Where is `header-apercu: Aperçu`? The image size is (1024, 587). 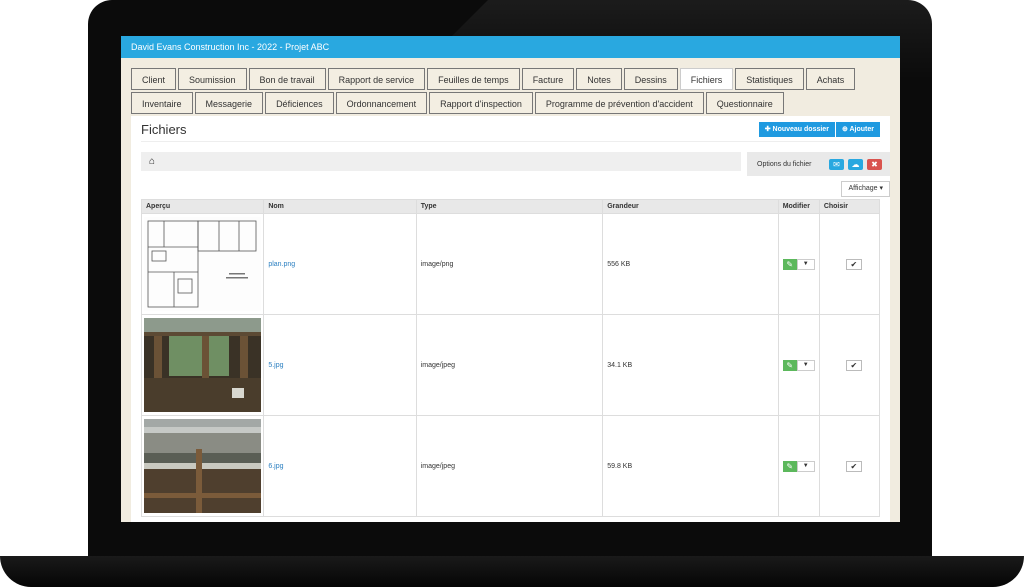 header-apercu: Aperçu is located at coordinates (202, 206).